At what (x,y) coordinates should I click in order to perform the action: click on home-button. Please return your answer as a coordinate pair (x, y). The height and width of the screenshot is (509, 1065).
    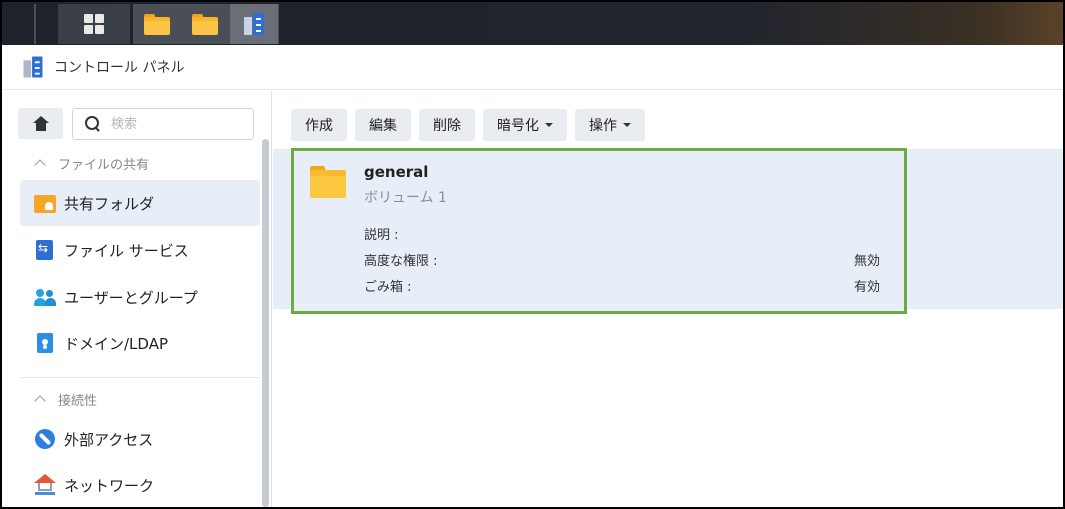
    Looking at the image, I should click on (40, 123).